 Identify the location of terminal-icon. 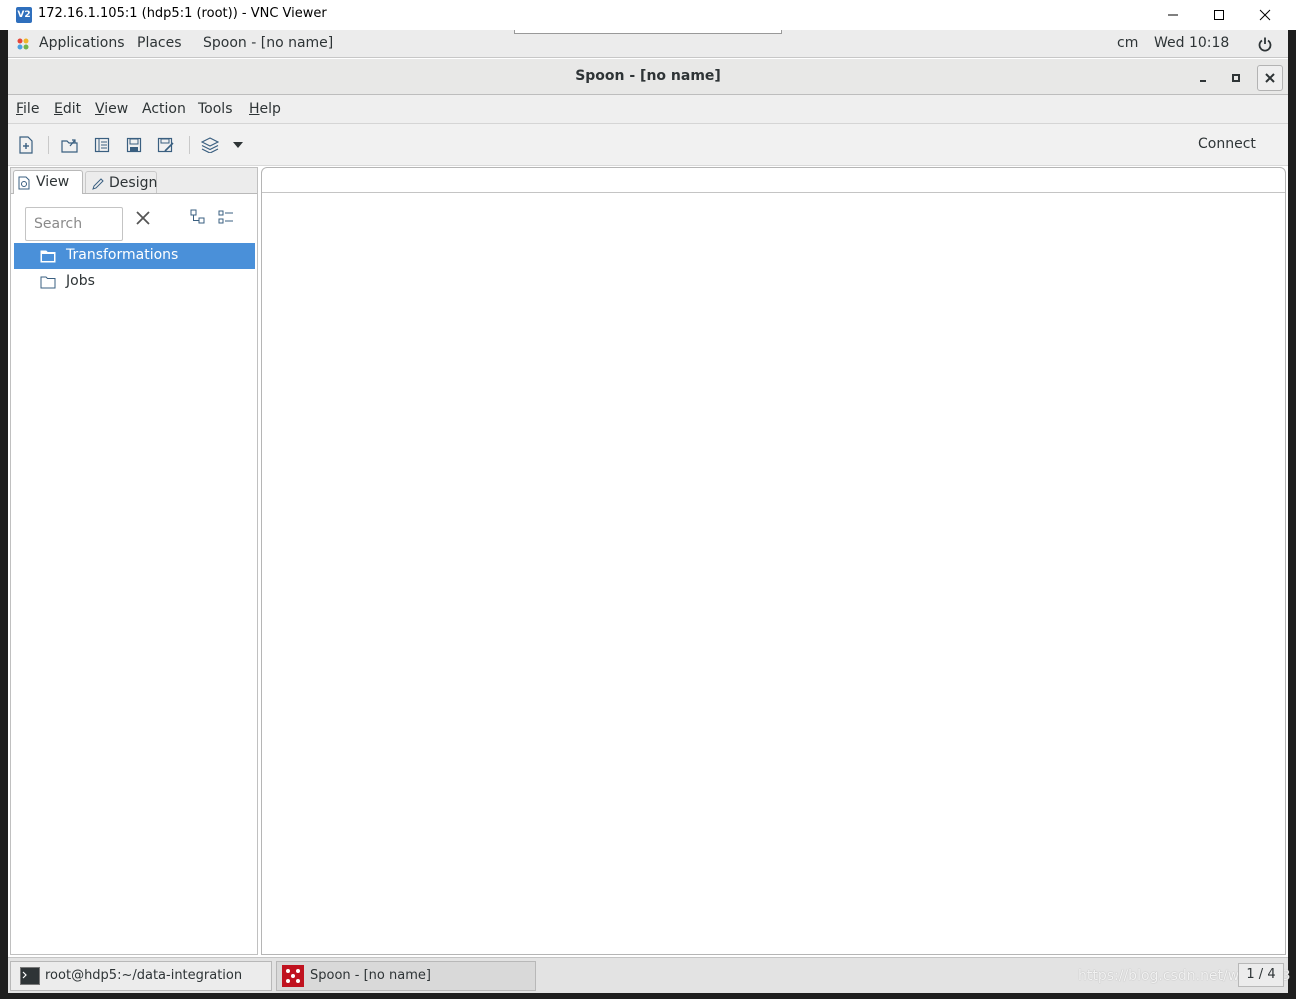
(30, 976).